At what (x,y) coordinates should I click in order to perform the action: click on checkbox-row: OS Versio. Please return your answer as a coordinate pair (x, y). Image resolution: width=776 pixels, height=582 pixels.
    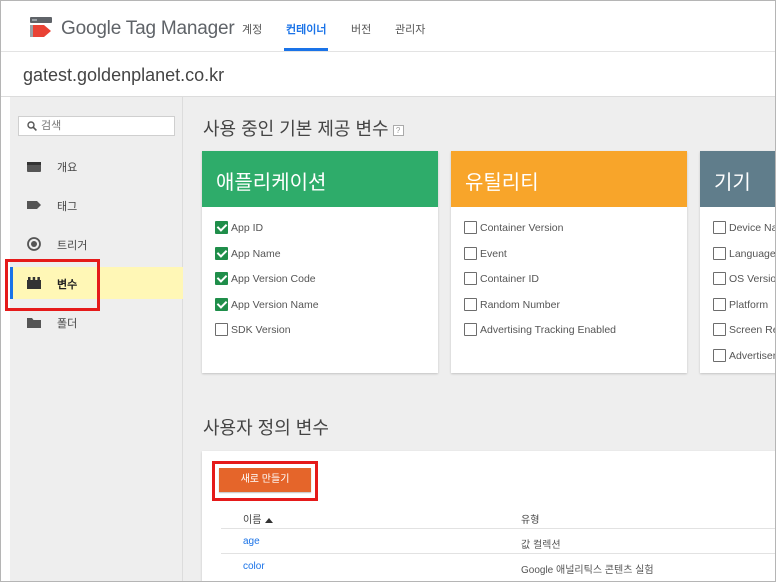
    Looking at the image, I should click on (738, 285).